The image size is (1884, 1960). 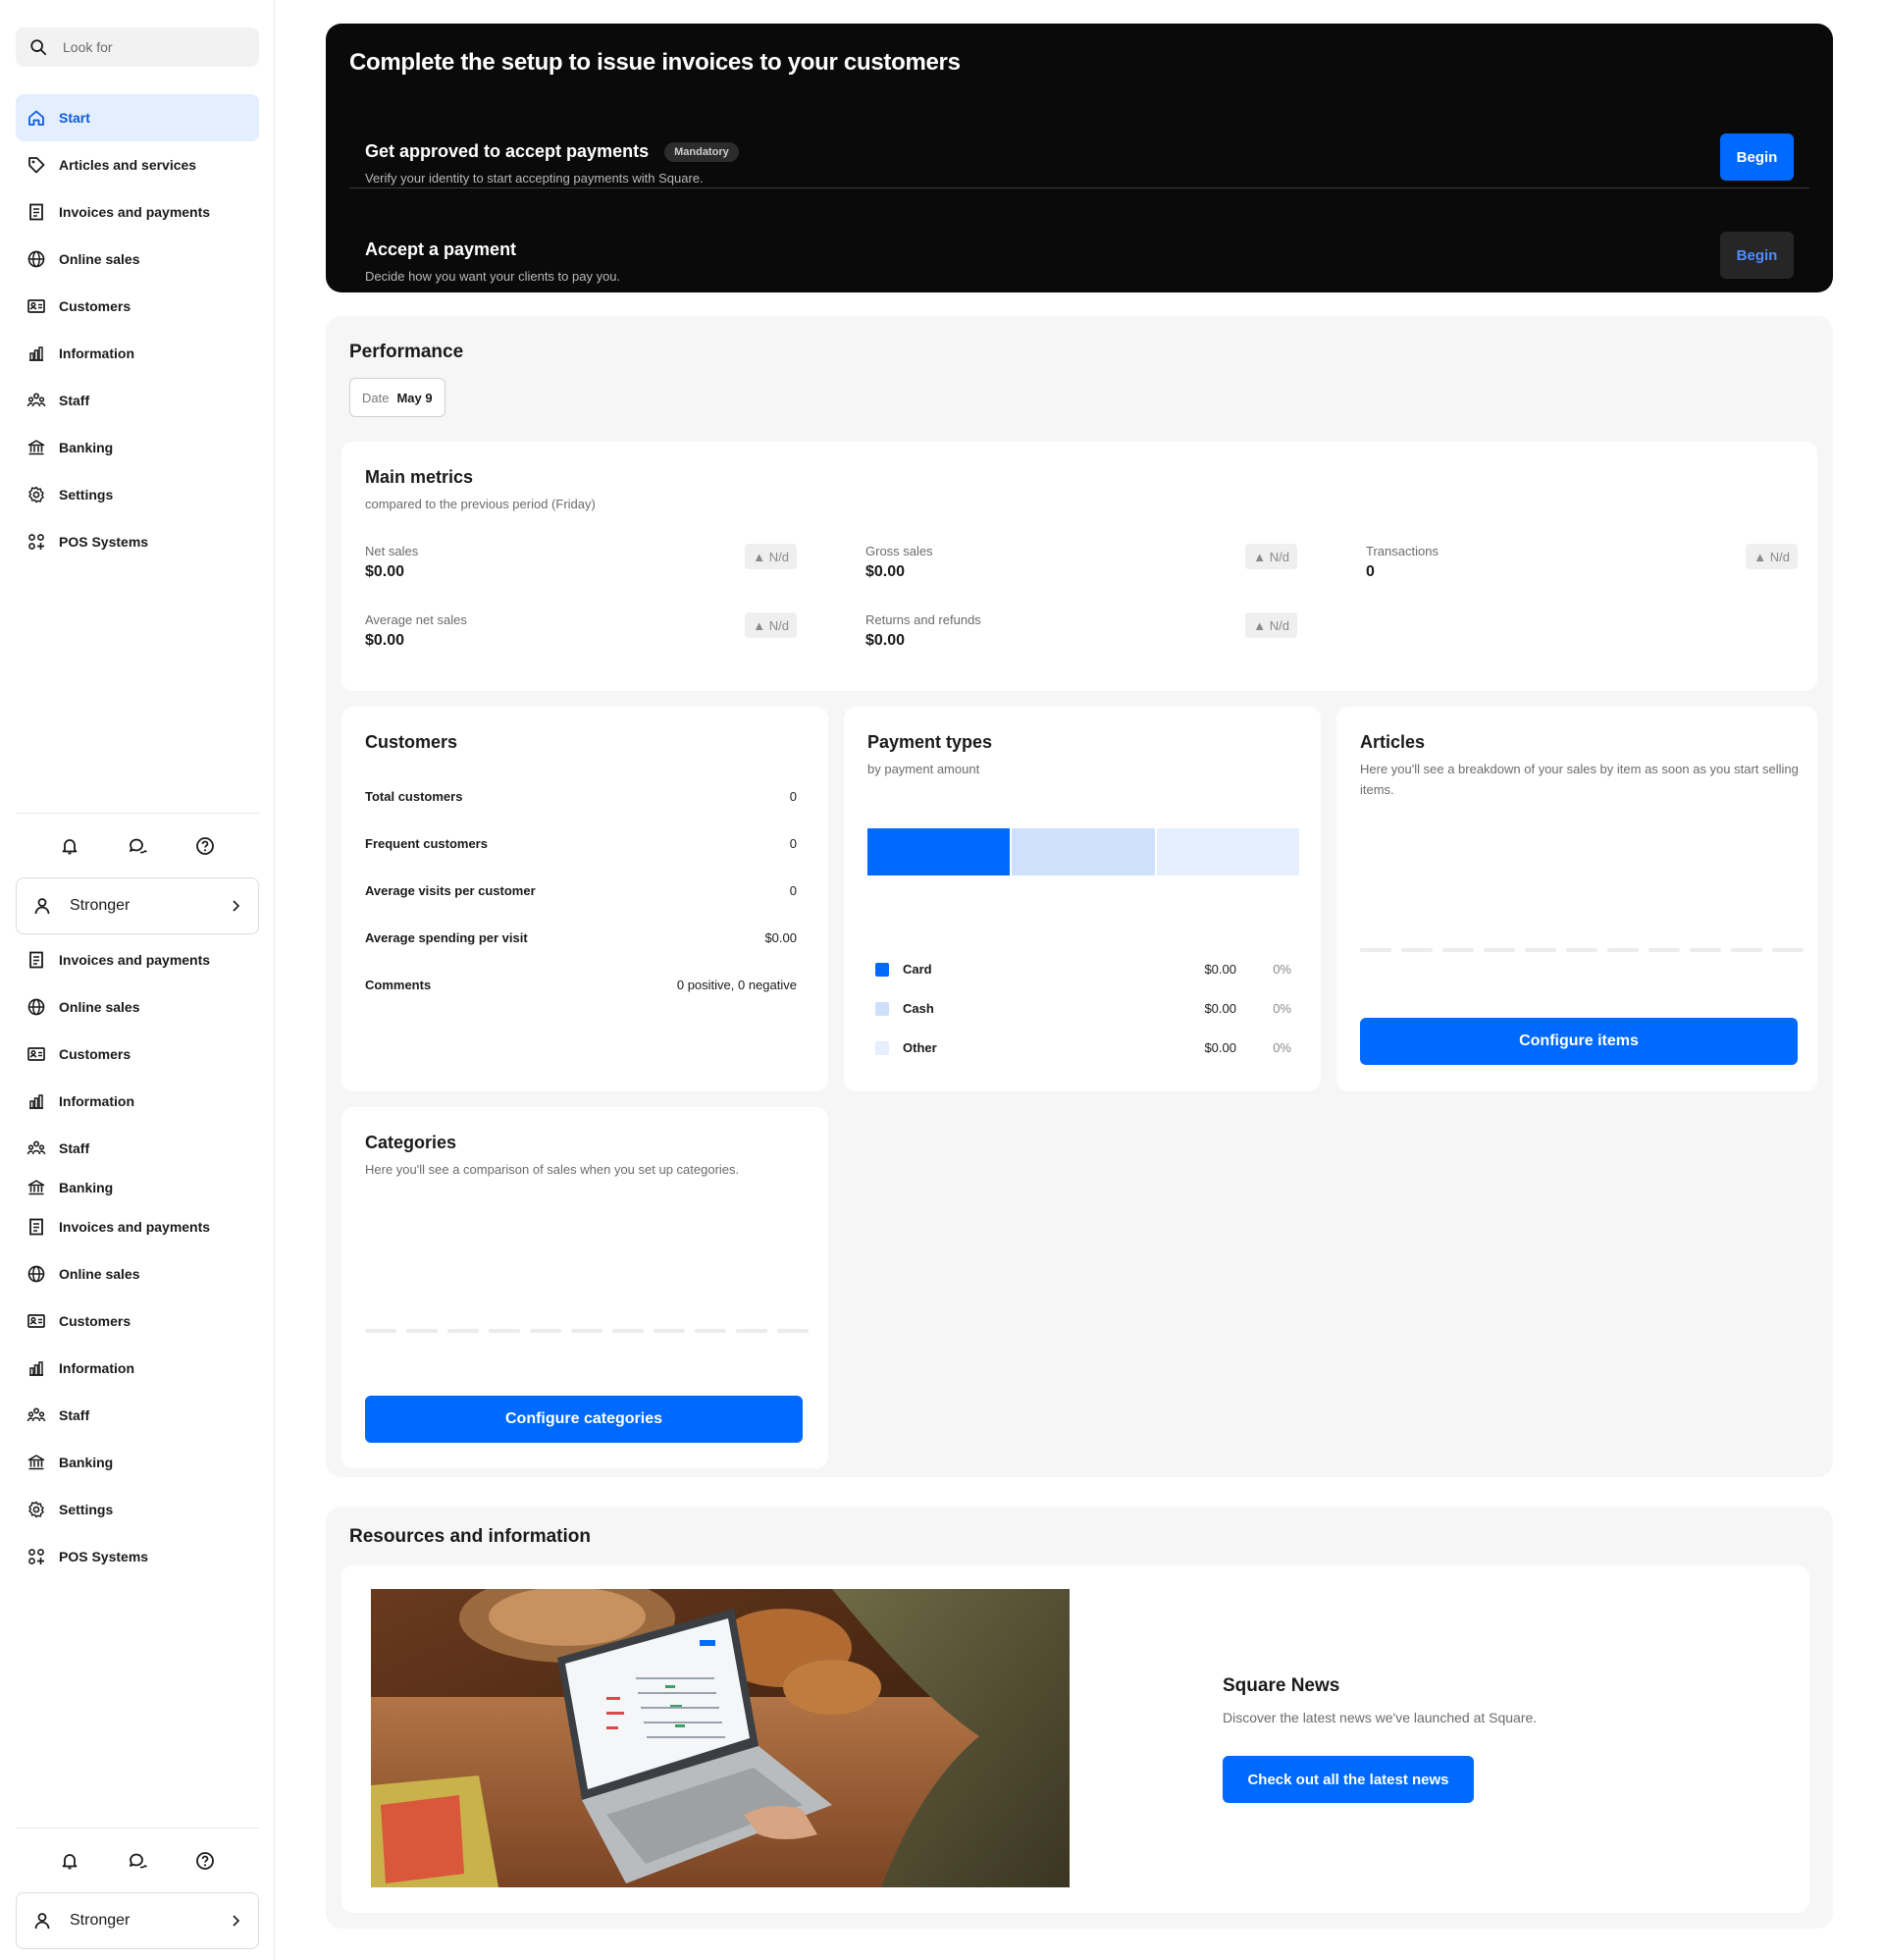 What do you see at coordinates (581, 637) in the screenshot?
I see `metric-average-net-sales: Average net sales $0.00 ▲ N/d` at bounding box center [581, 637].